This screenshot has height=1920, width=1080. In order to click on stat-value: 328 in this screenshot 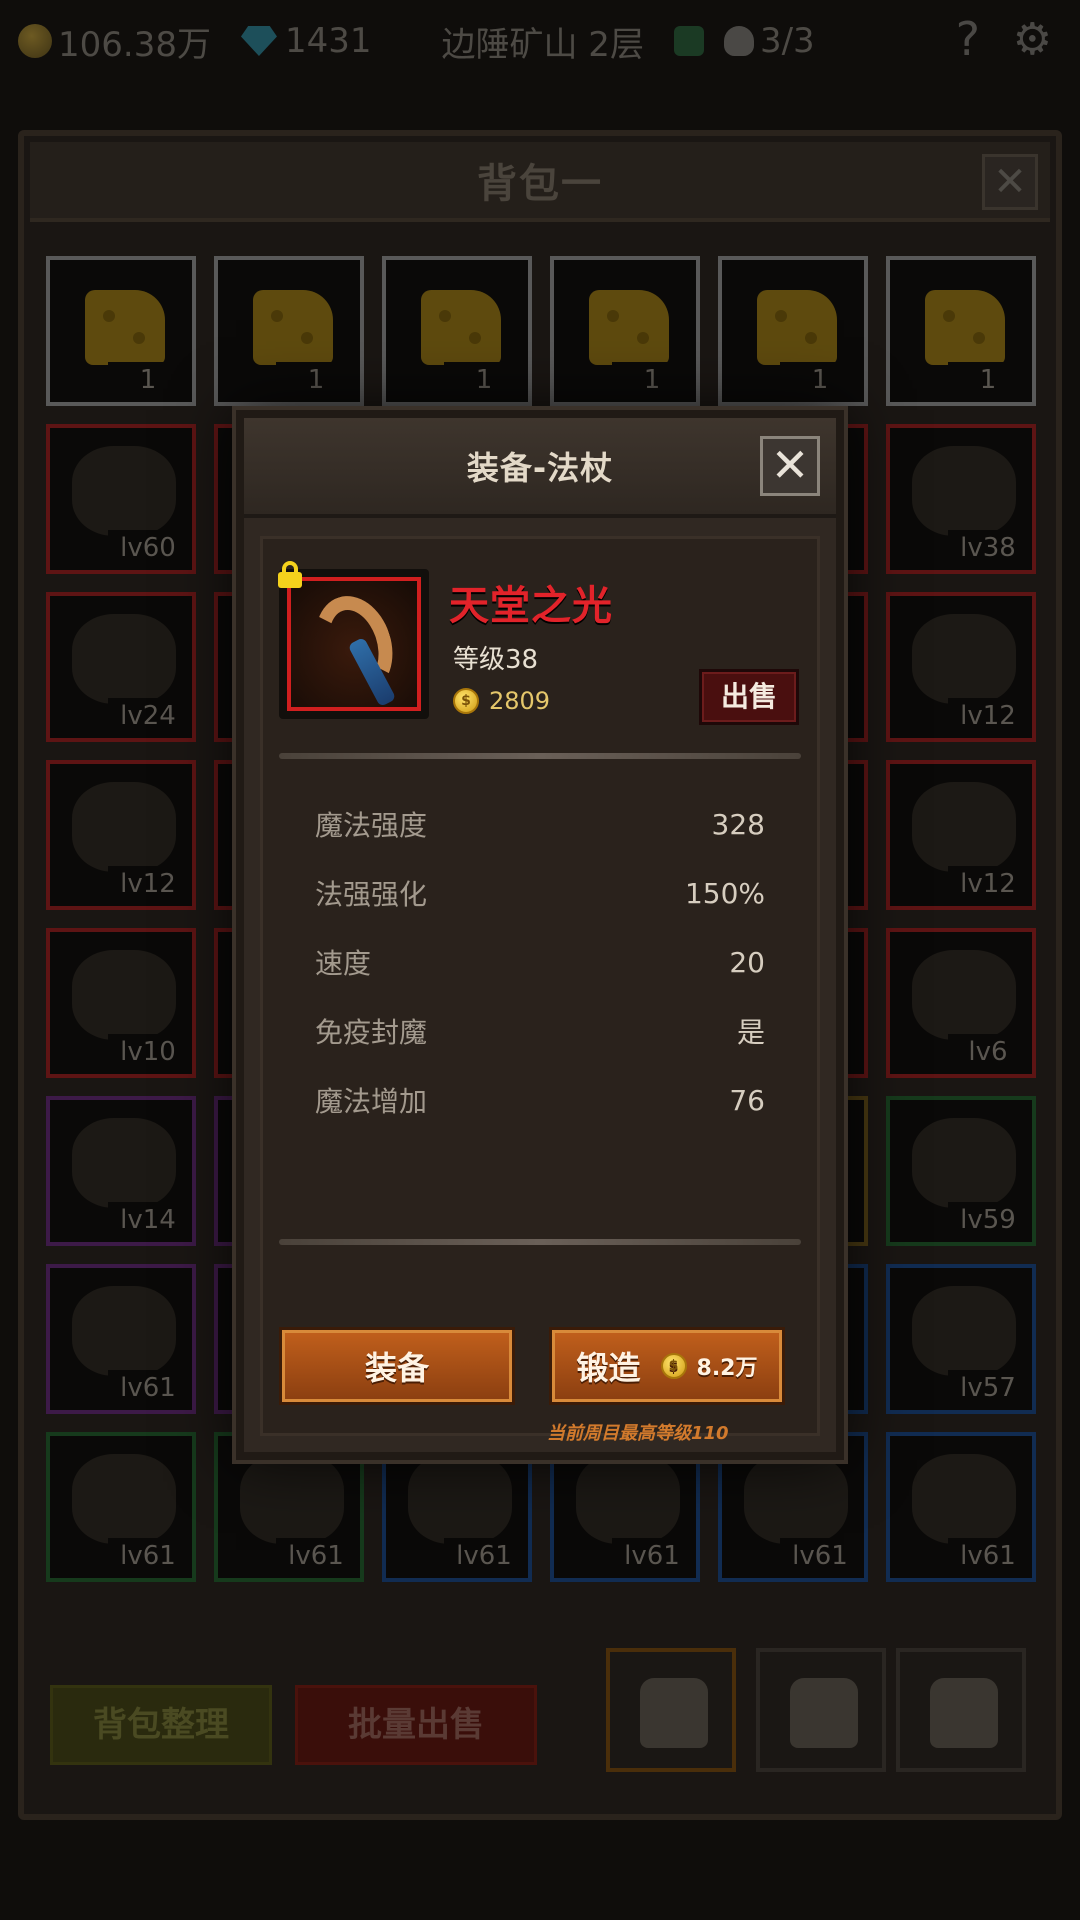, I will do `click(738, 824)`.